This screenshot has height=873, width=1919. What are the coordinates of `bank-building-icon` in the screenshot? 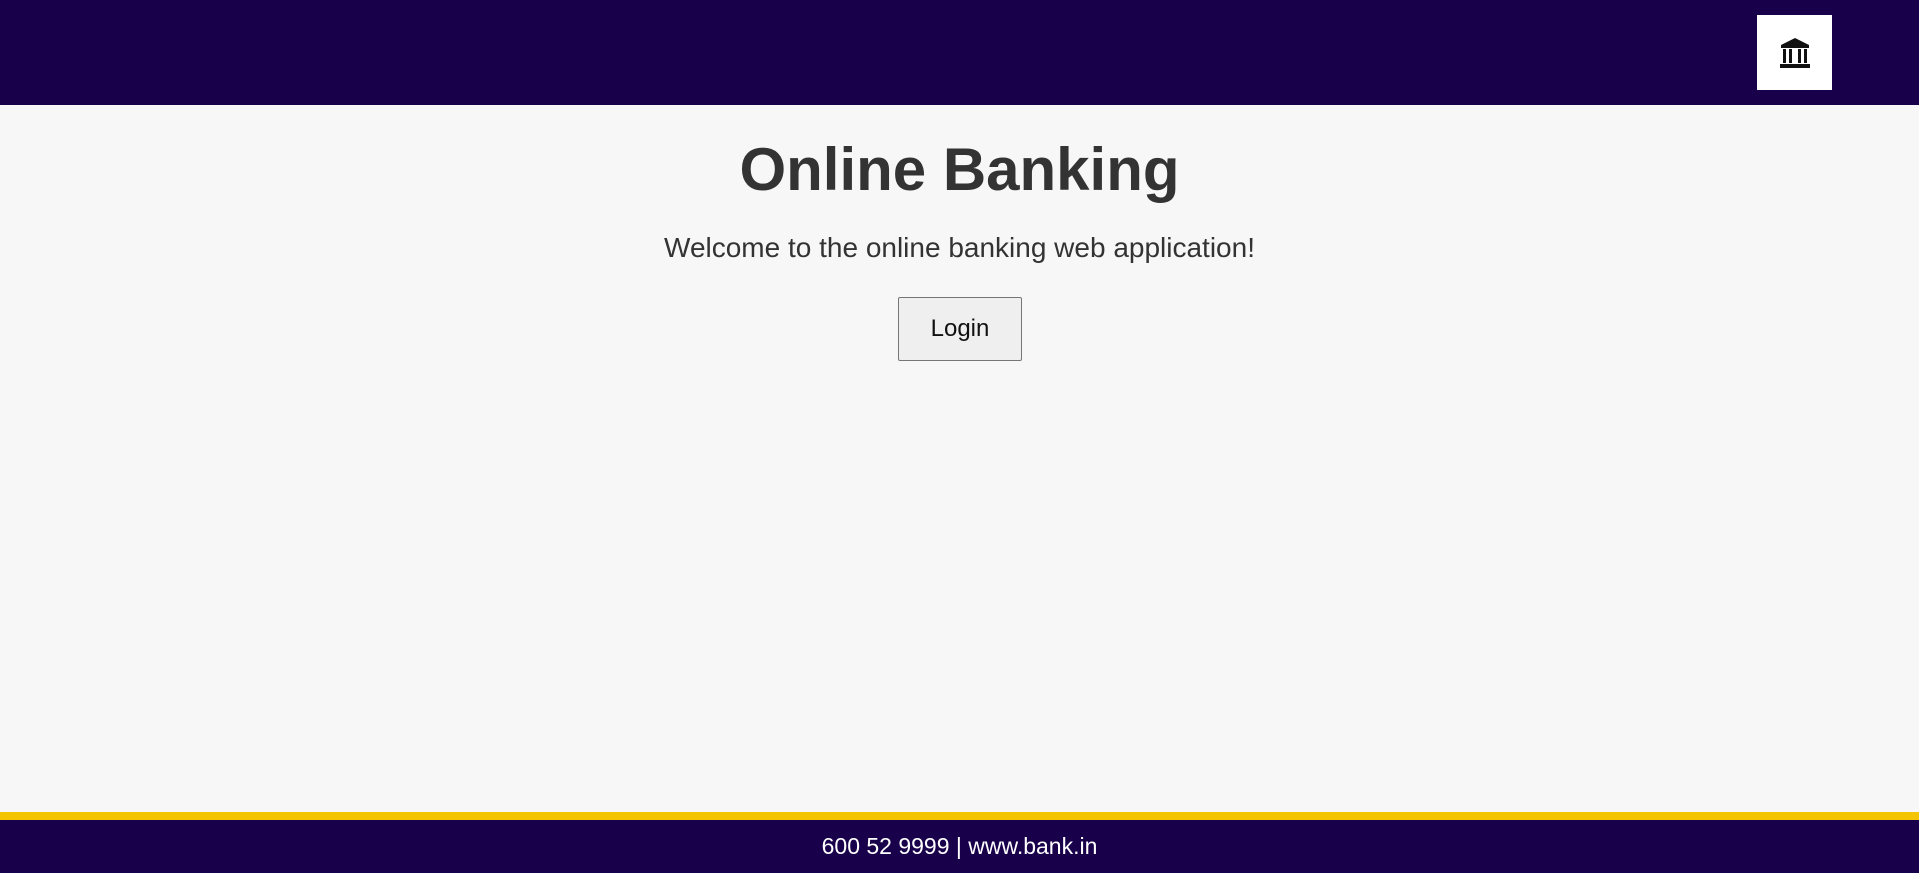 It's located at (1794, 52).